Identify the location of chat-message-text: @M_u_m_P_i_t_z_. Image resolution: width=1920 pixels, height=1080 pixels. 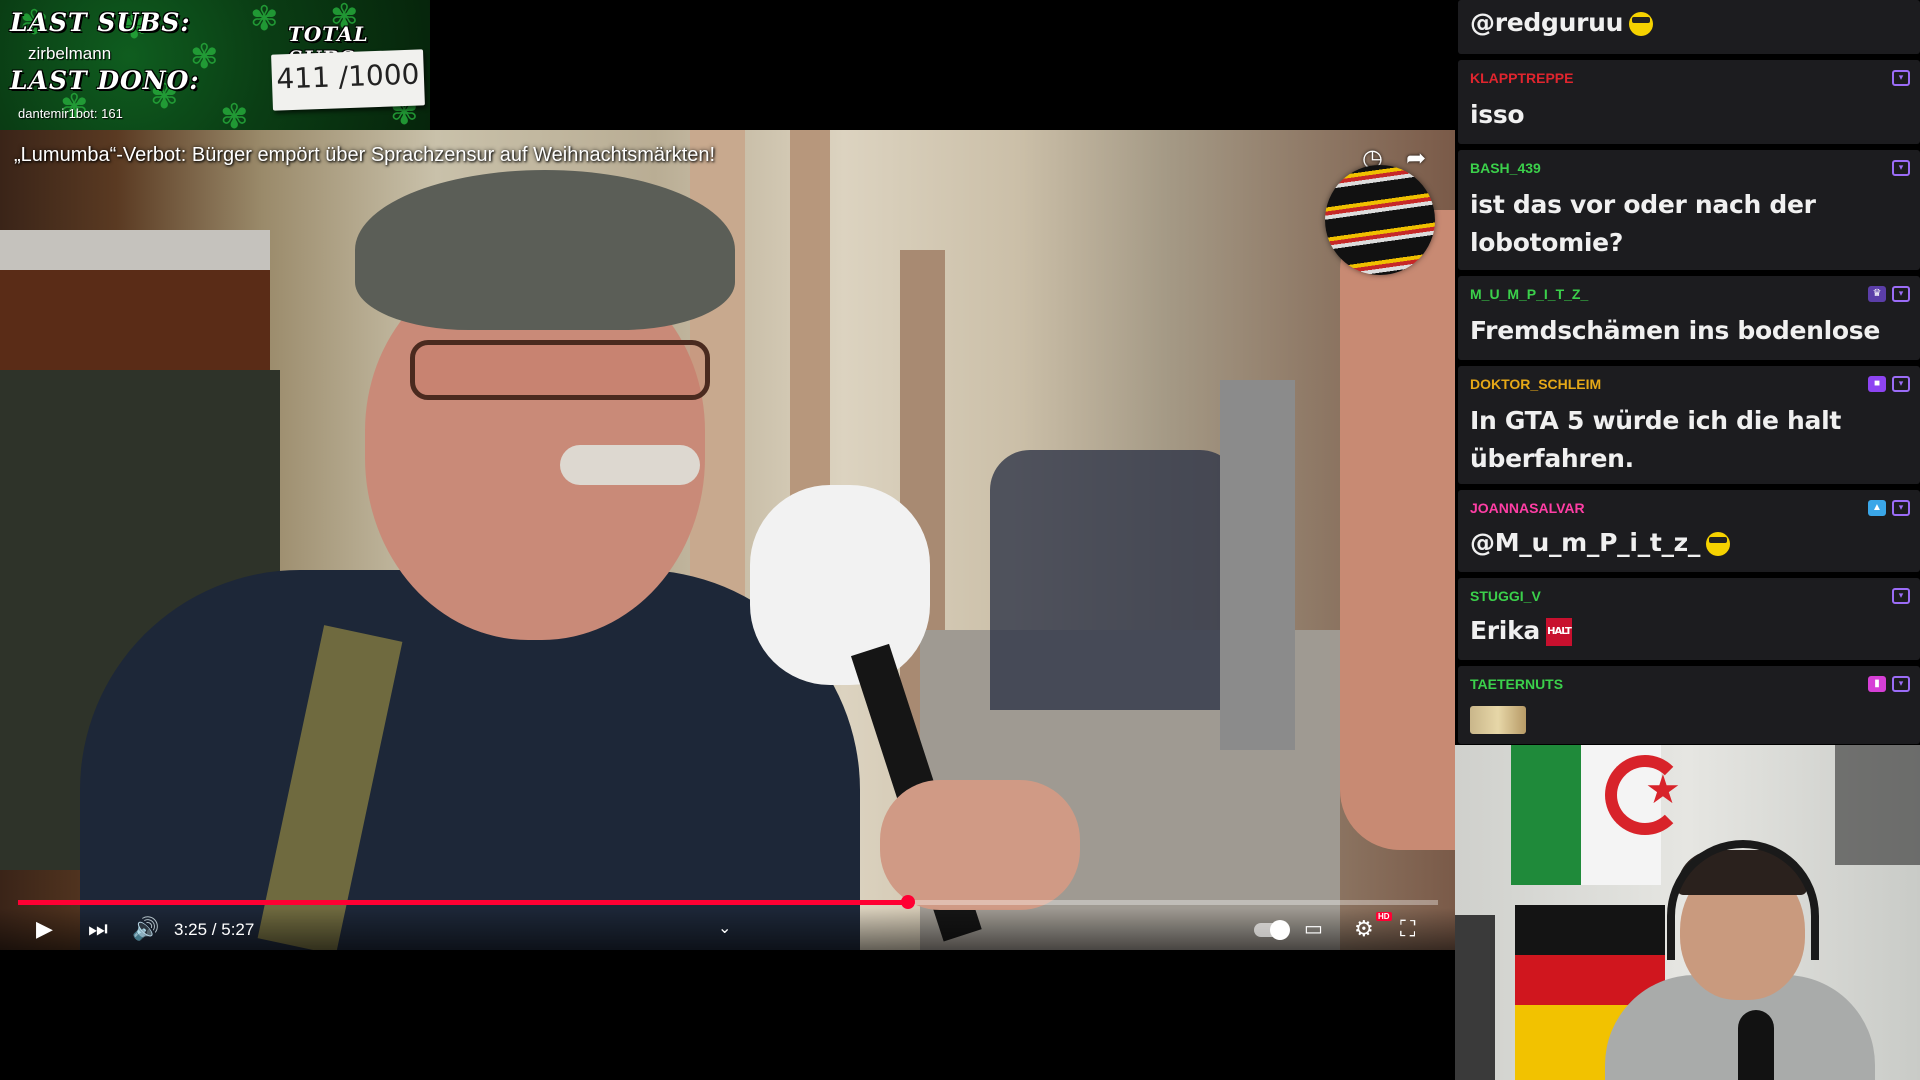
(1600, 543).